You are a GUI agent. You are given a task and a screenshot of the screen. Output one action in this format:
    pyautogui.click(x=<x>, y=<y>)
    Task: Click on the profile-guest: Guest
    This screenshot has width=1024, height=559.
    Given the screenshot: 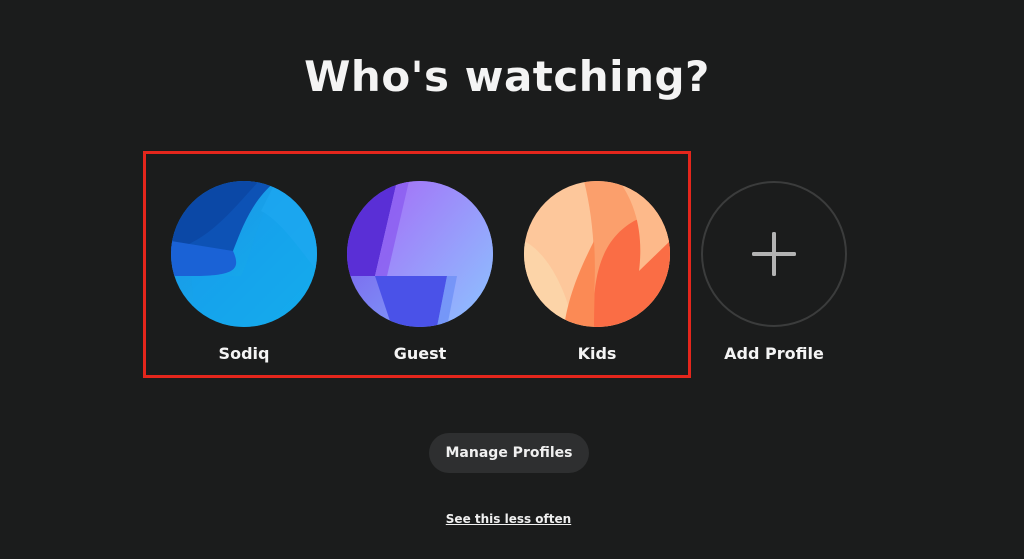 What is the action you would take?
    pyautogui.click(x=420, y=272)
    